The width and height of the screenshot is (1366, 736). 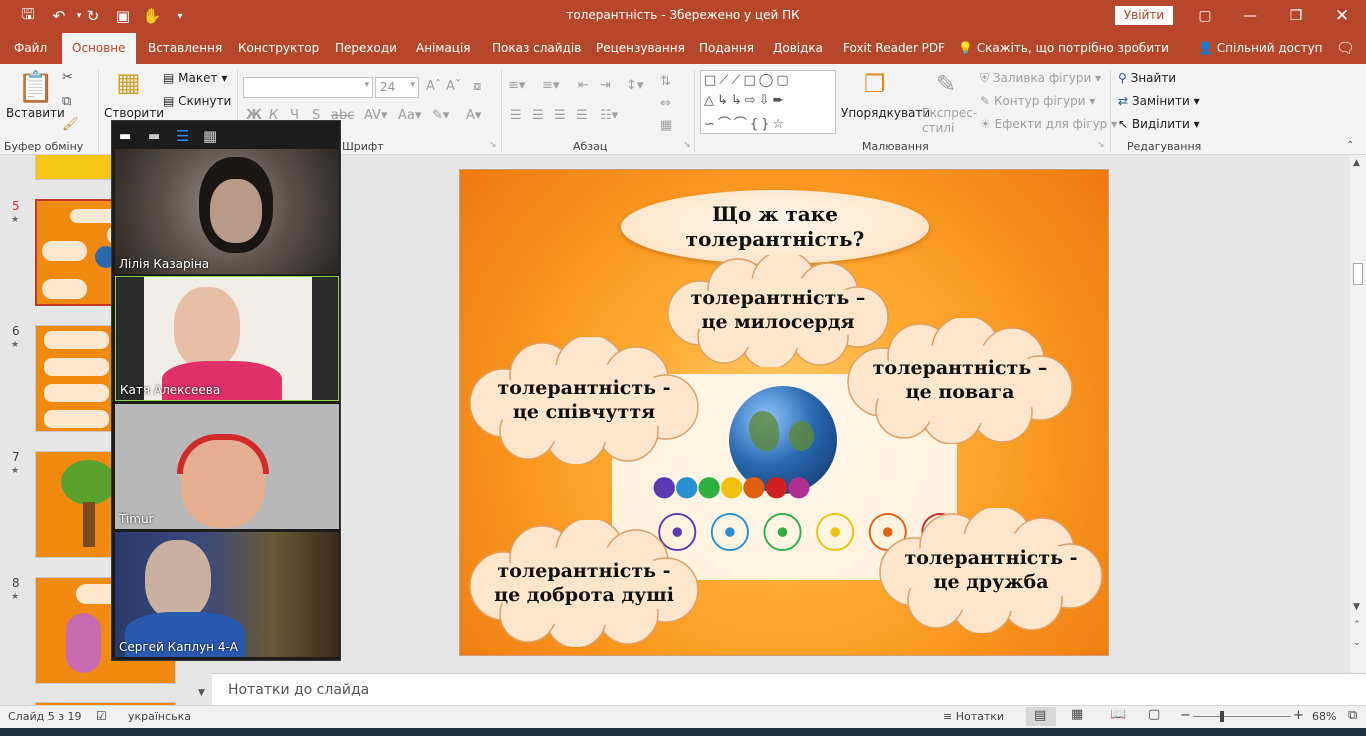 I want to click on tab-design: Конструктор, so click(x=278, y=48).